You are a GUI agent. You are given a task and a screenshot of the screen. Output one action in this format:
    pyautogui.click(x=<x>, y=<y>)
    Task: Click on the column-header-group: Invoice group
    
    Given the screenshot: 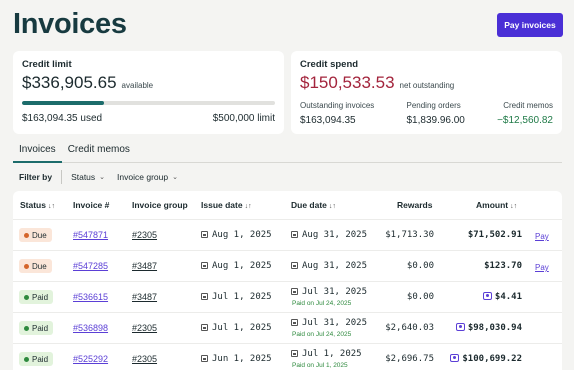 What is the action you would take?
    pyautogui.click(x=160, y=205)
    